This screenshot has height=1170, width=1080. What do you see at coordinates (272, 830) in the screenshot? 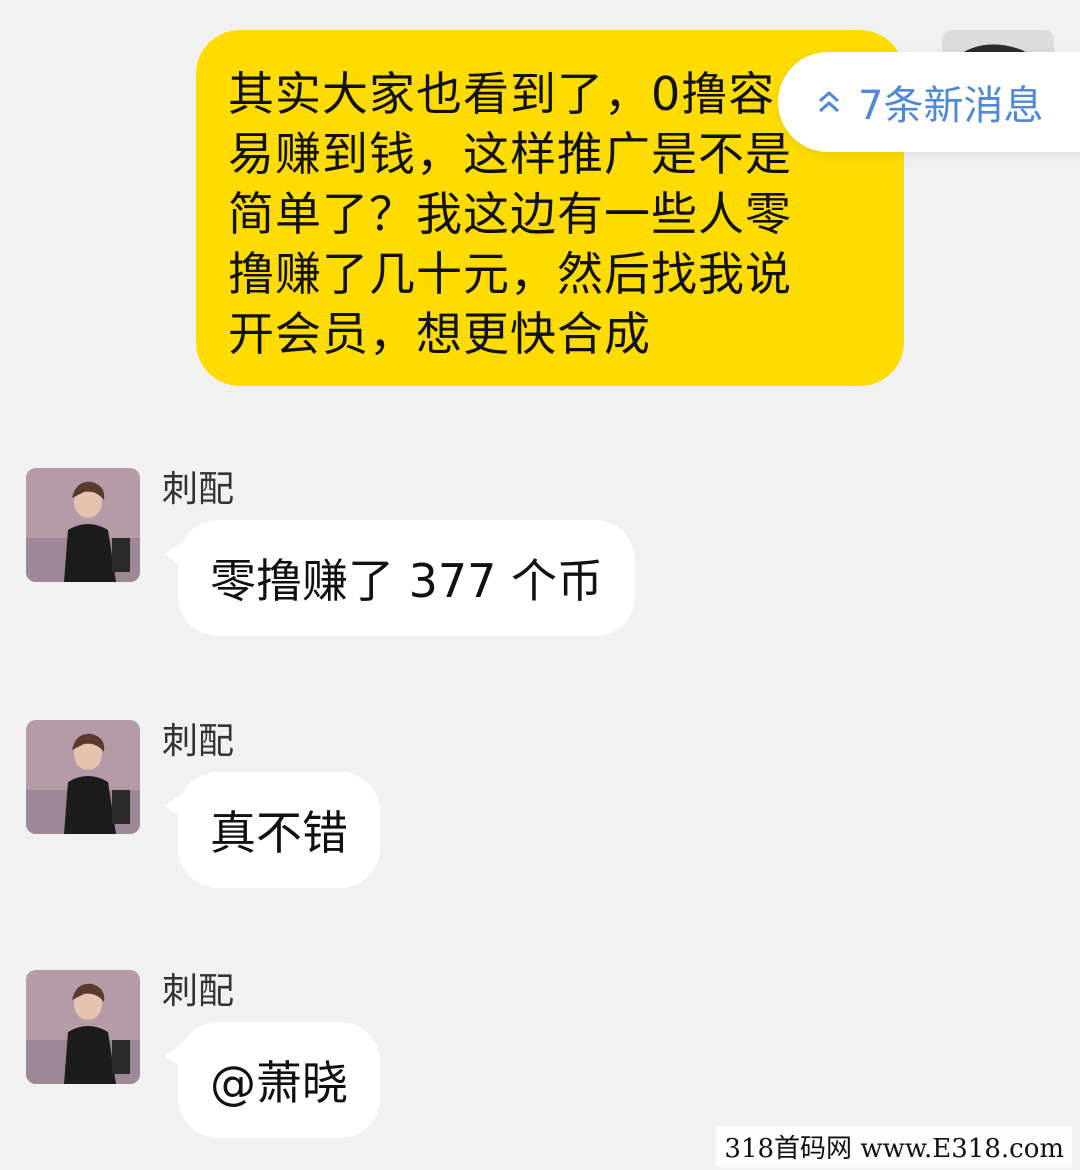
I see `incoming-message-bubble: 真不错` at bounding box center [272, 830].